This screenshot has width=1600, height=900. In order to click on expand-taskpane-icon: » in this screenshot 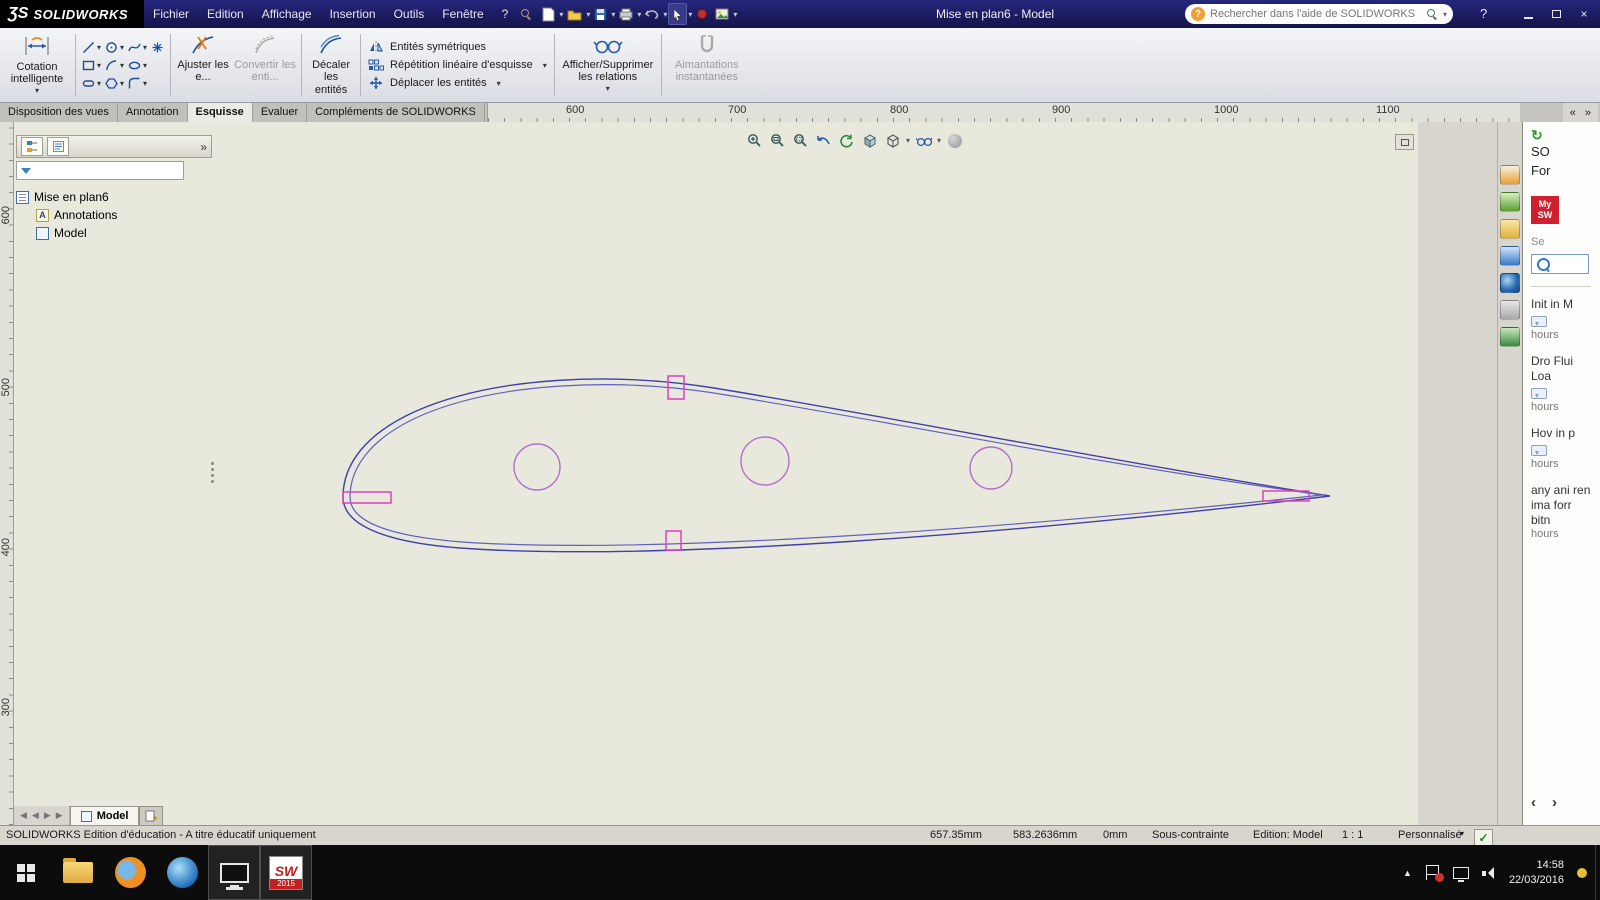, I will do `click(1588, 113)`.